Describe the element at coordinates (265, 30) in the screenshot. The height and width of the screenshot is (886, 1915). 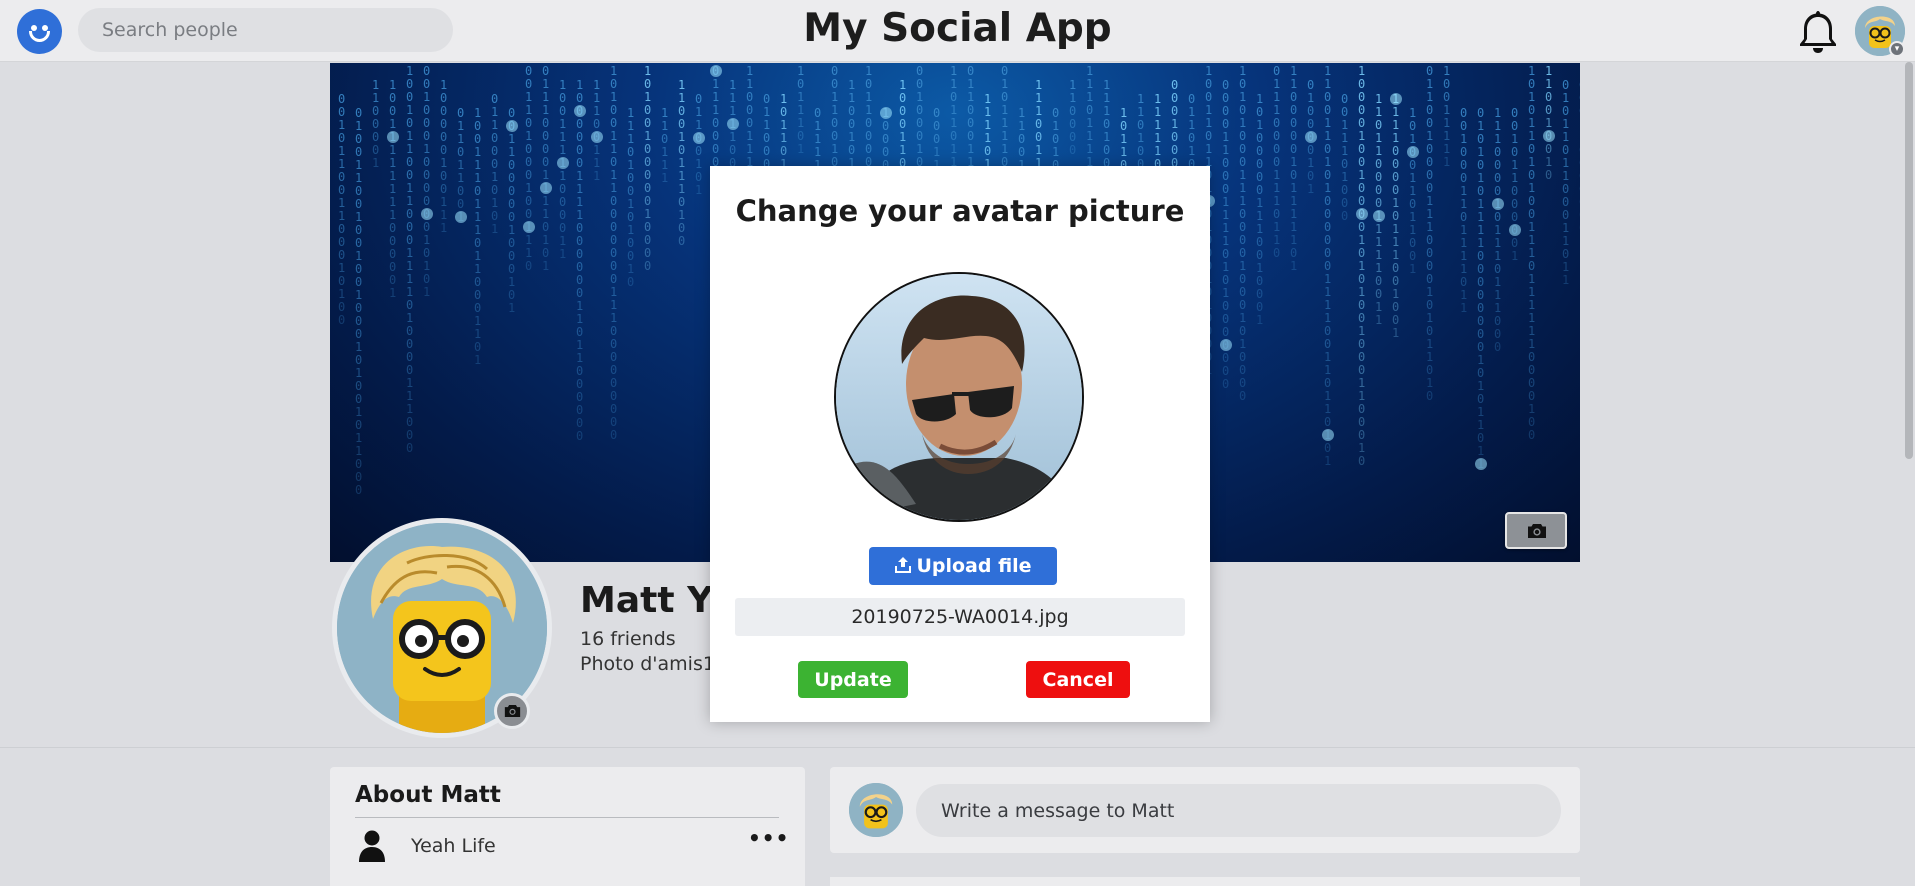
I see `search-input` at that location.